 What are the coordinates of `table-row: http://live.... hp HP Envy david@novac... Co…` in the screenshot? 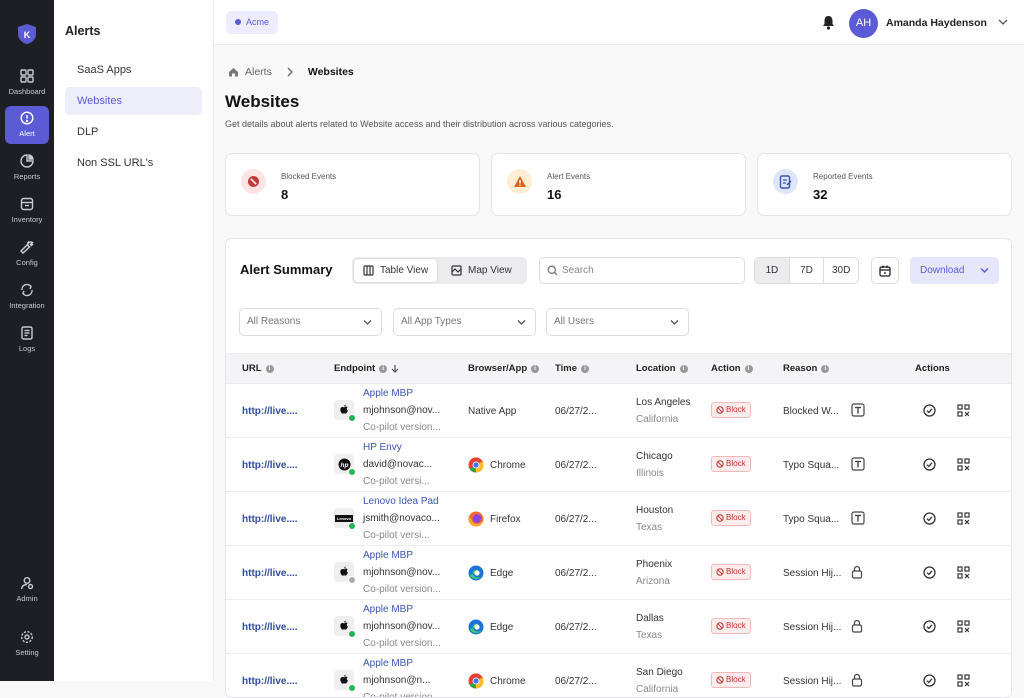 It's located at (618, 464).